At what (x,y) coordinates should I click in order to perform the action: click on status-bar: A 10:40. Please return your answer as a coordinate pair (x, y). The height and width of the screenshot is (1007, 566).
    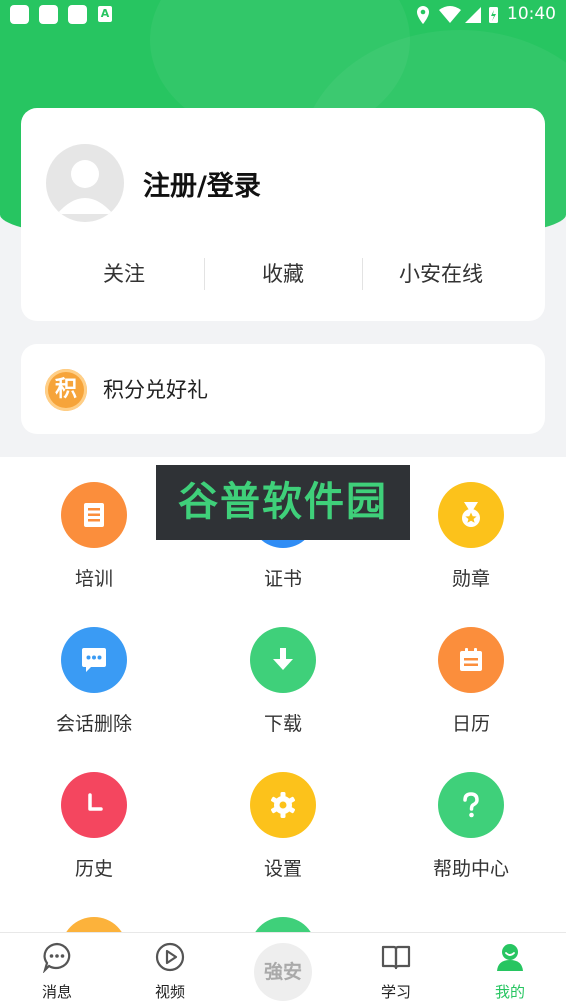
    Looking at the image, I should click on (283, 15).